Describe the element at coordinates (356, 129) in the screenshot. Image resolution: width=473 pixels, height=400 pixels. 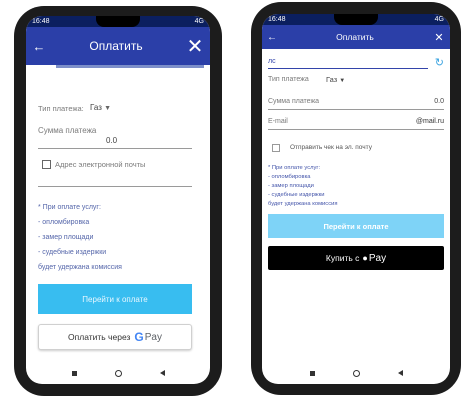
I see `right-email-underline` at that location.